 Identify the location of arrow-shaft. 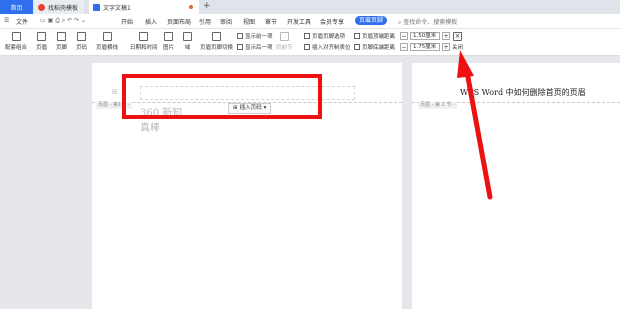
(478, 134).